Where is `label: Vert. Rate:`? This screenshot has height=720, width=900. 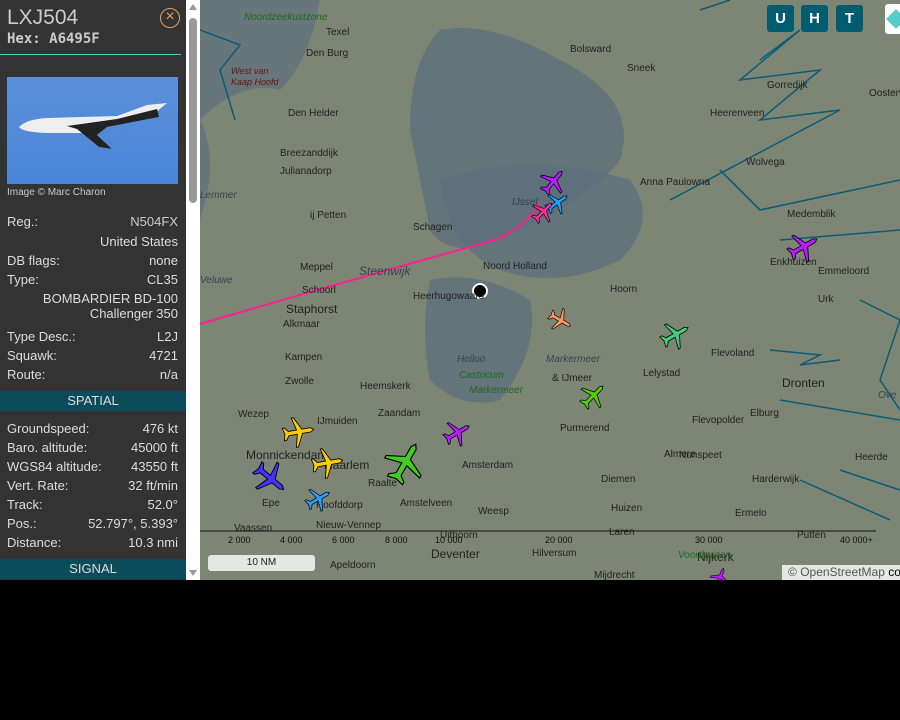 label: Vert. Rate: is located at coordinates (38, 485).